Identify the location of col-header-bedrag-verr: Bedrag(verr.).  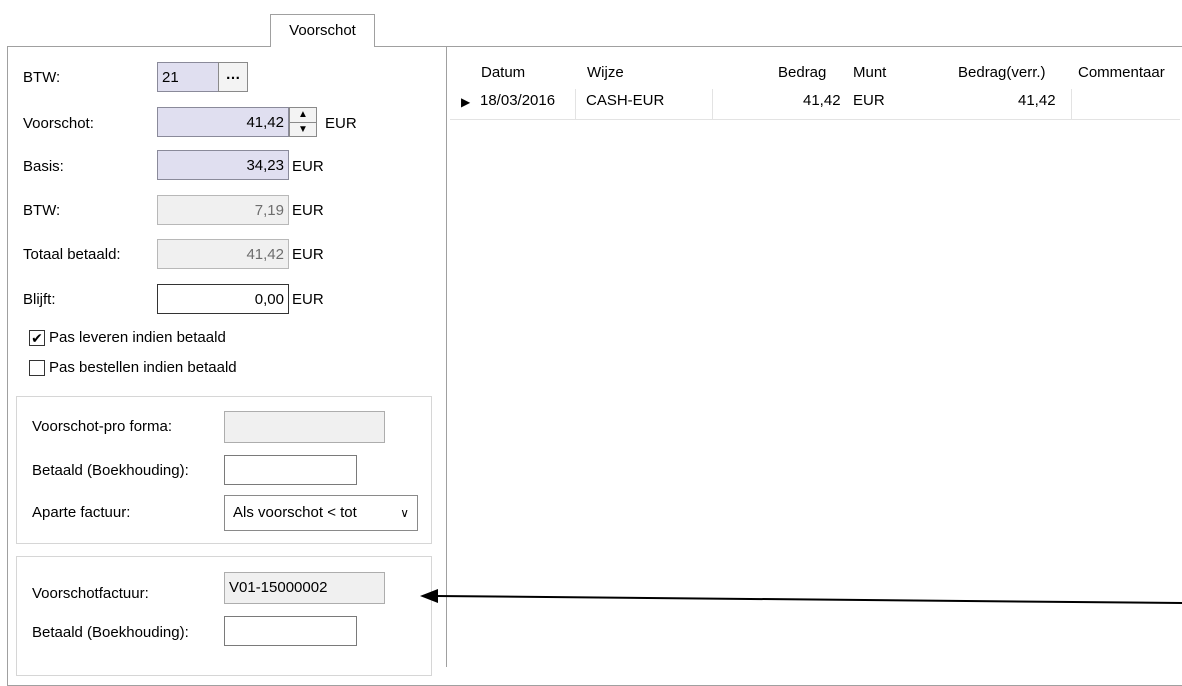
(1002, 72).